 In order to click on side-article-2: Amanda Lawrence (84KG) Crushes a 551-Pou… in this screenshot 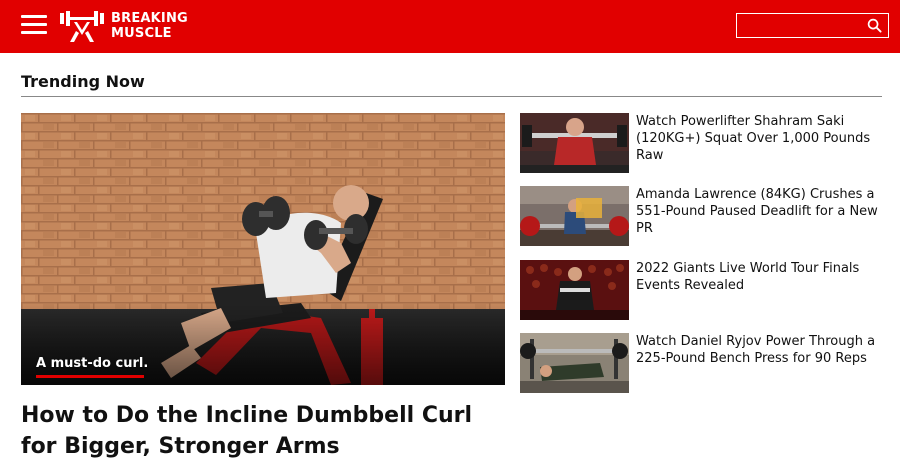, I will do `click(702, 216)`.